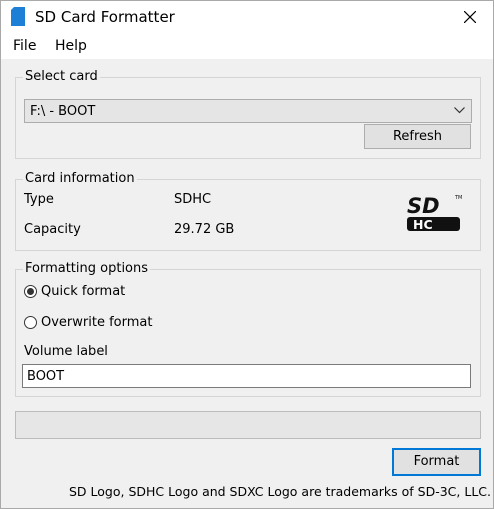 This screenshot has width=494, height=509. What do you see at coordinates (248, 425) in the screenshot?
I see `format-progress-bar` at bounding box center [248, 425].